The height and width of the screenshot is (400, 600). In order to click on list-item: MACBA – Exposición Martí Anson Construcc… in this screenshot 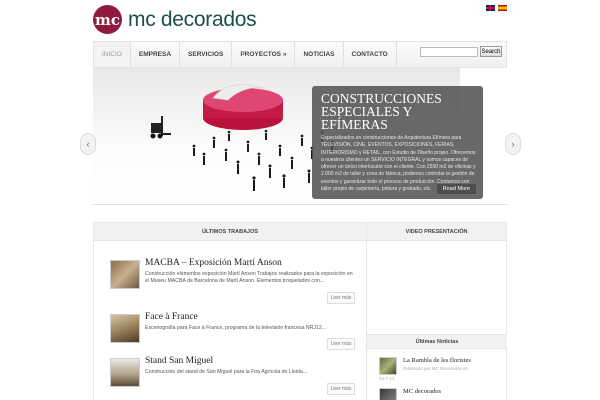, I will do `click(233, 281)`.